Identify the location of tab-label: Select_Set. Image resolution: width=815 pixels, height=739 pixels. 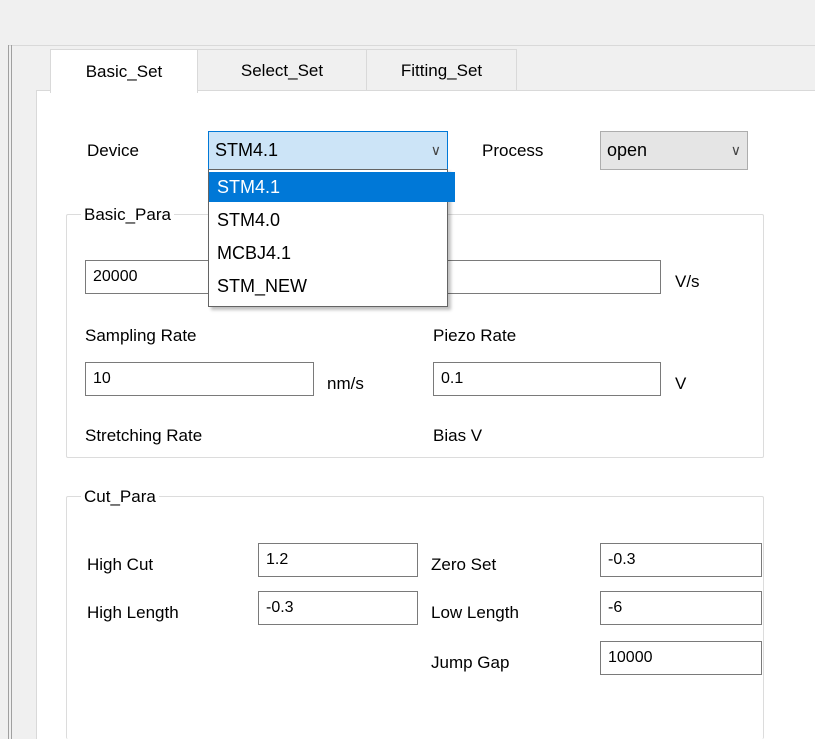
(282, 70).